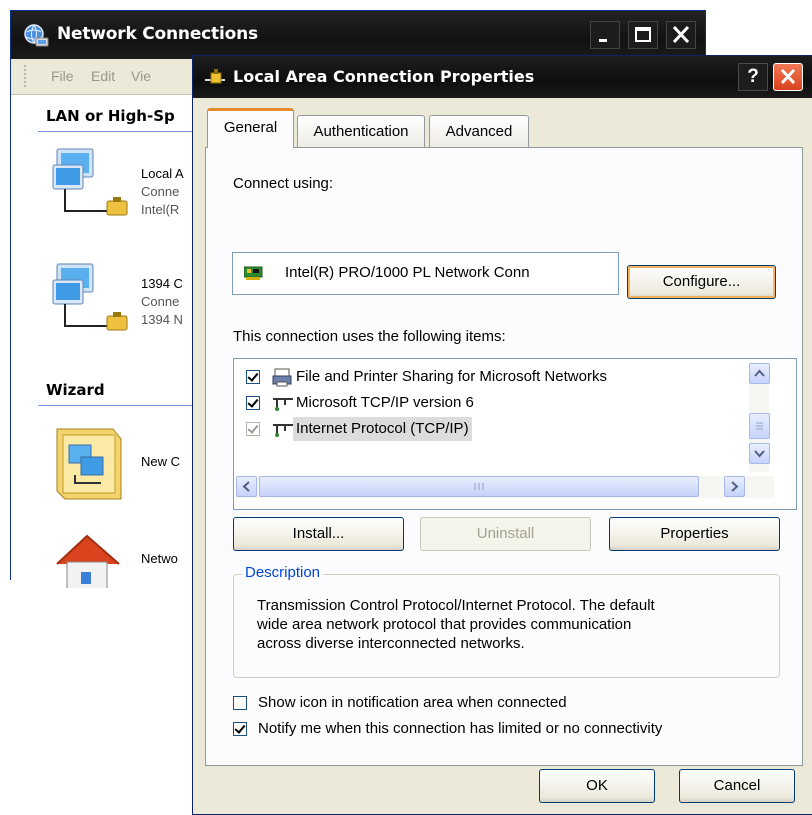  I want to click on dialog-title: Local Area Connection Properties, so click(384, 76).